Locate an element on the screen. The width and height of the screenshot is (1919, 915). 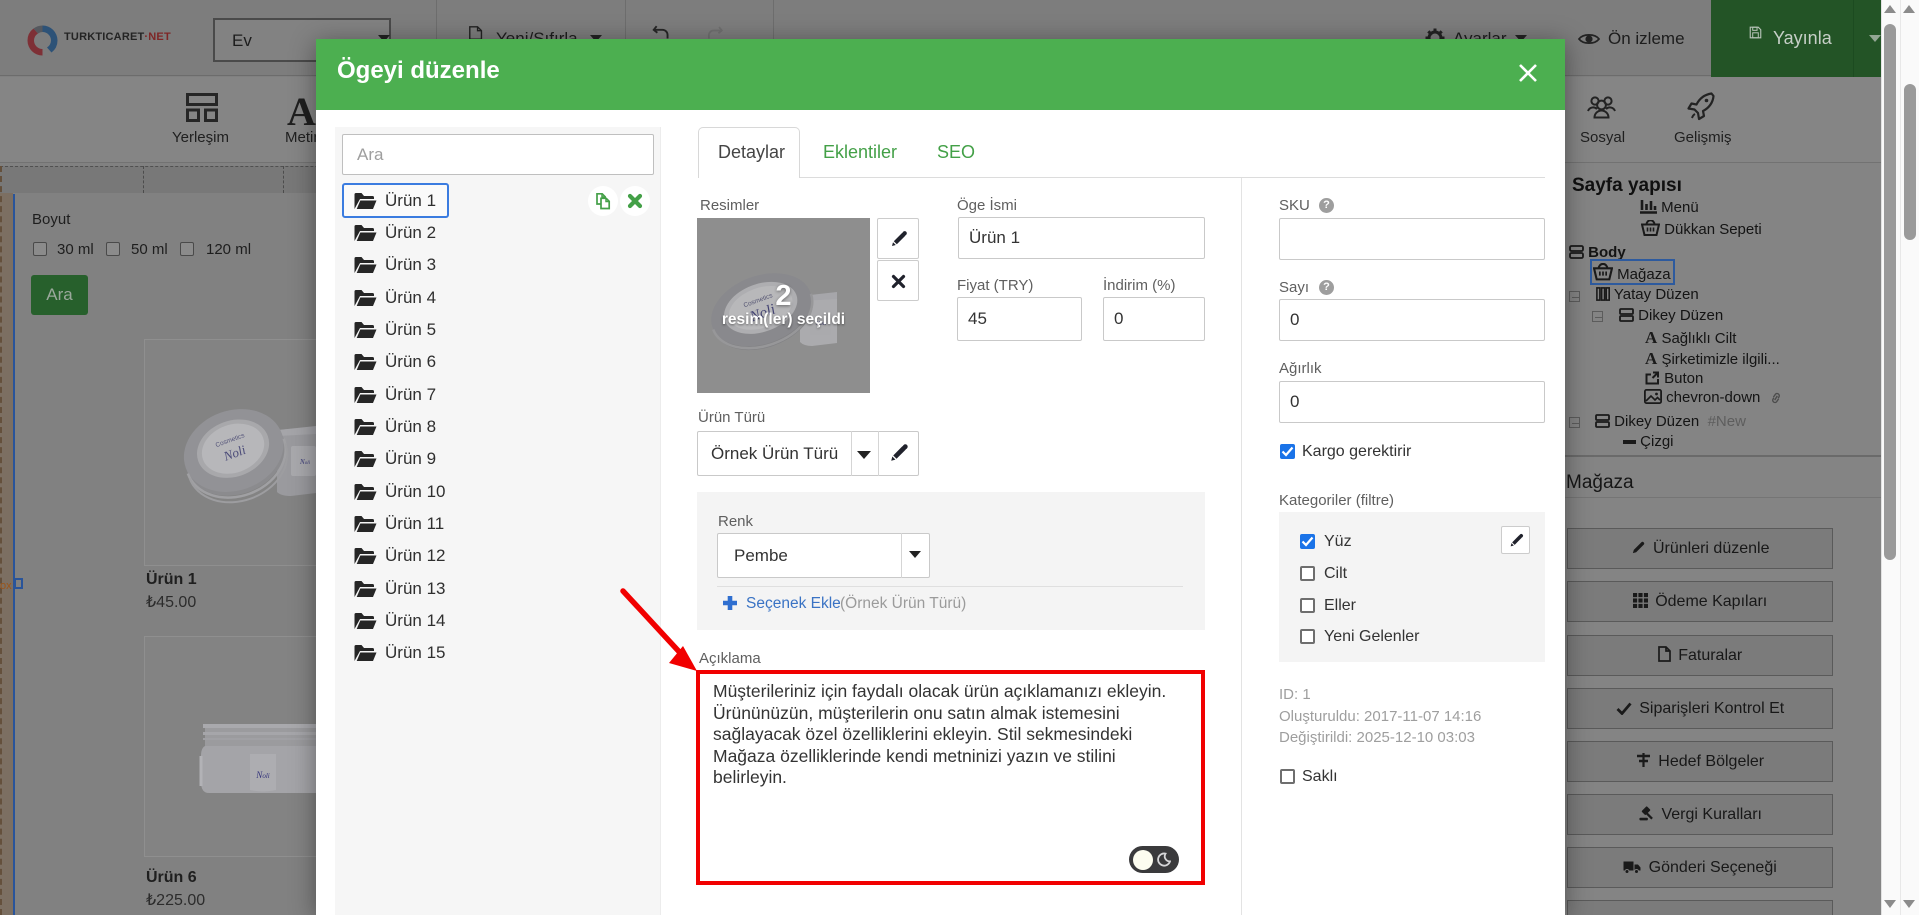
svg-text: Noli is located at coordinates (262, 775).